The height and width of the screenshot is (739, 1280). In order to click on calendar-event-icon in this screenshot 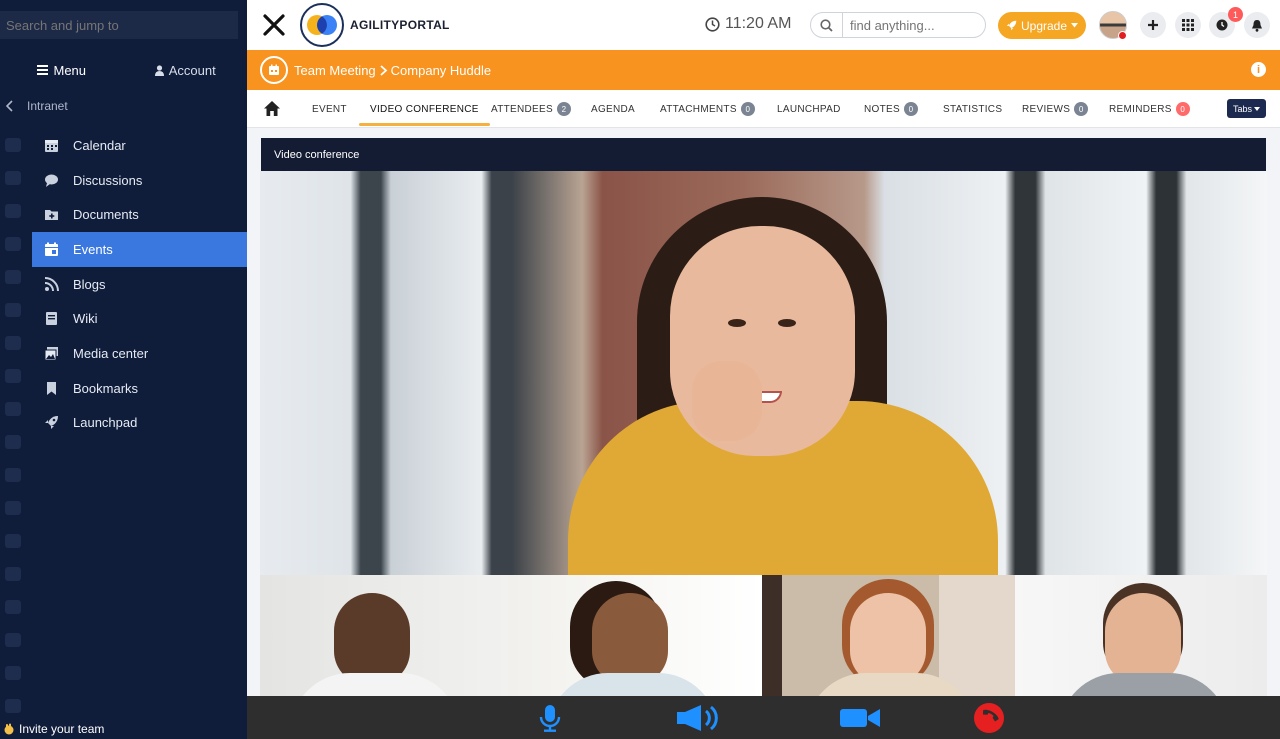, I will do `click(51, 249)`.